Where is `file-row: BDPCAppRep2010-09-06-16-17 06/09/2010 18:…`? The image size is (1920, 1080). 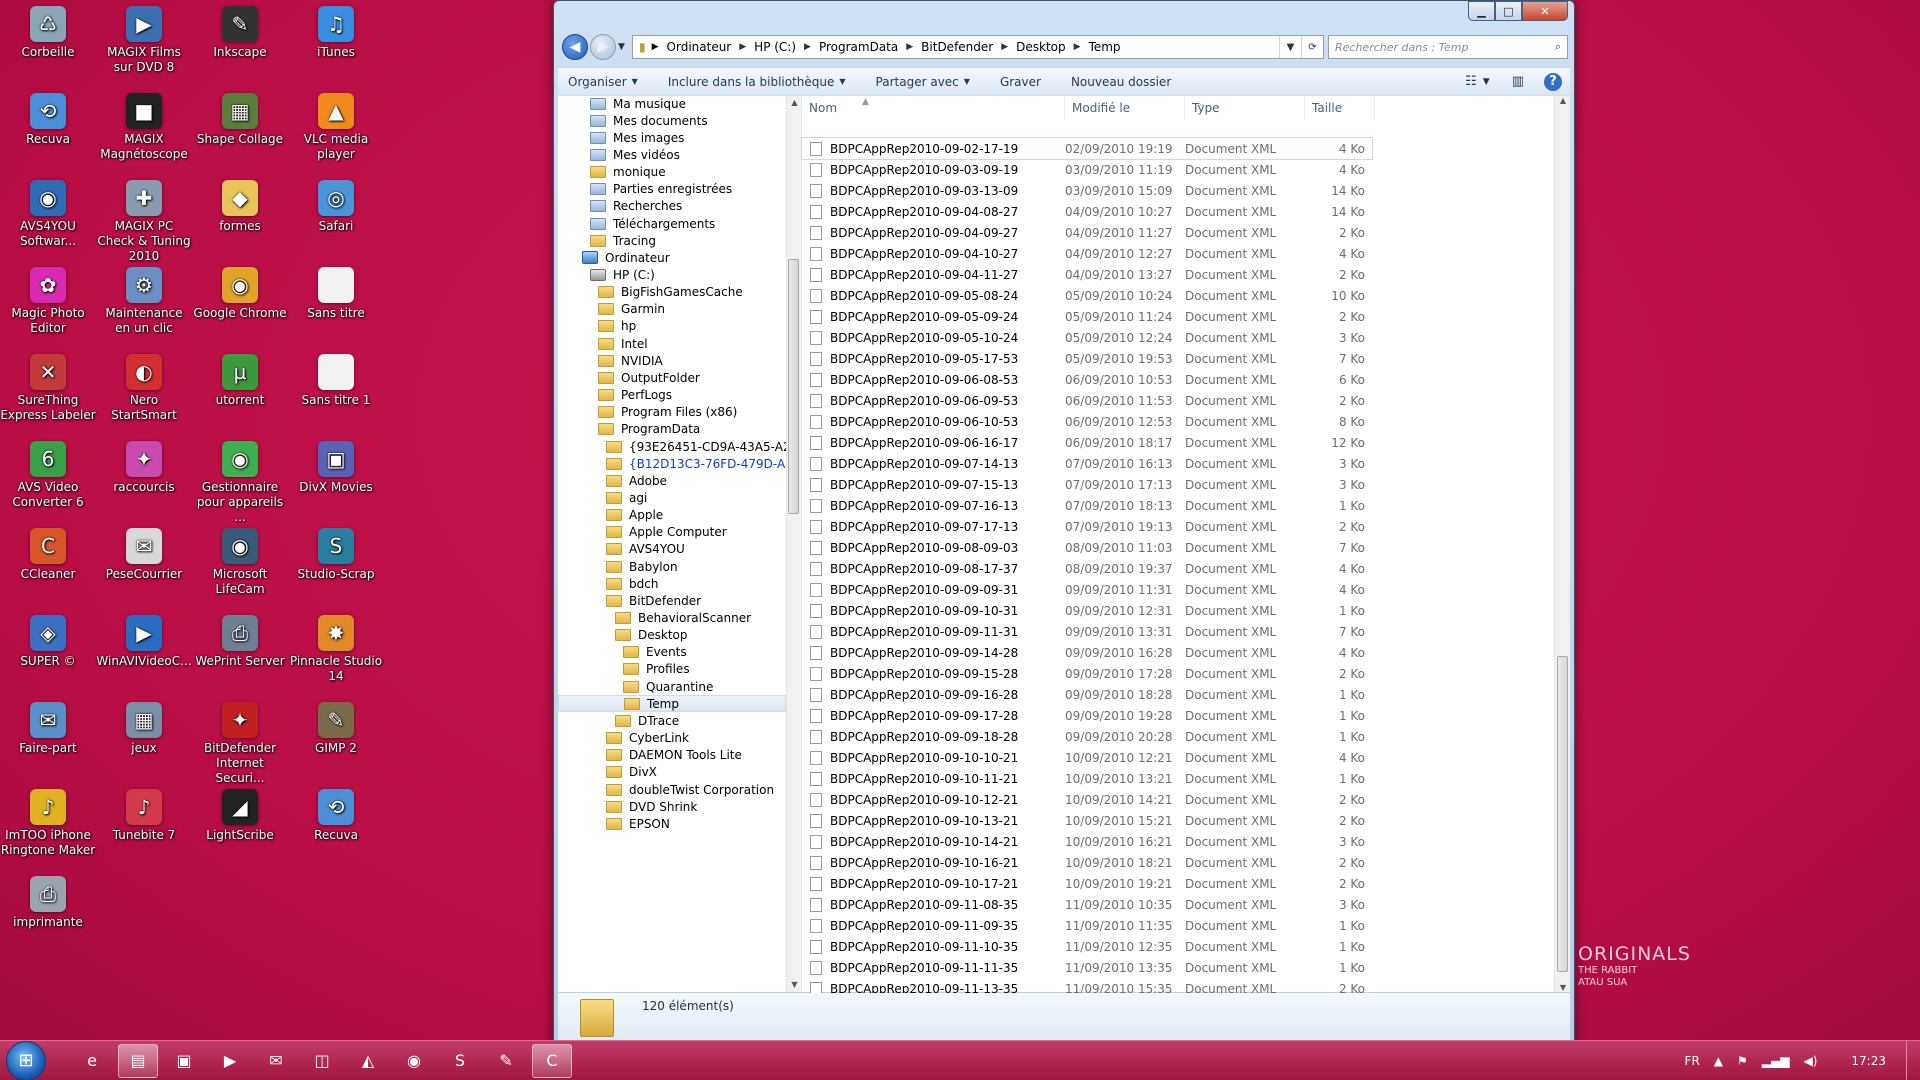
file-row: BDPCAppRep2010-09-06-16-17 06/09/2010 18:… is located at coordinates (1087, 442).